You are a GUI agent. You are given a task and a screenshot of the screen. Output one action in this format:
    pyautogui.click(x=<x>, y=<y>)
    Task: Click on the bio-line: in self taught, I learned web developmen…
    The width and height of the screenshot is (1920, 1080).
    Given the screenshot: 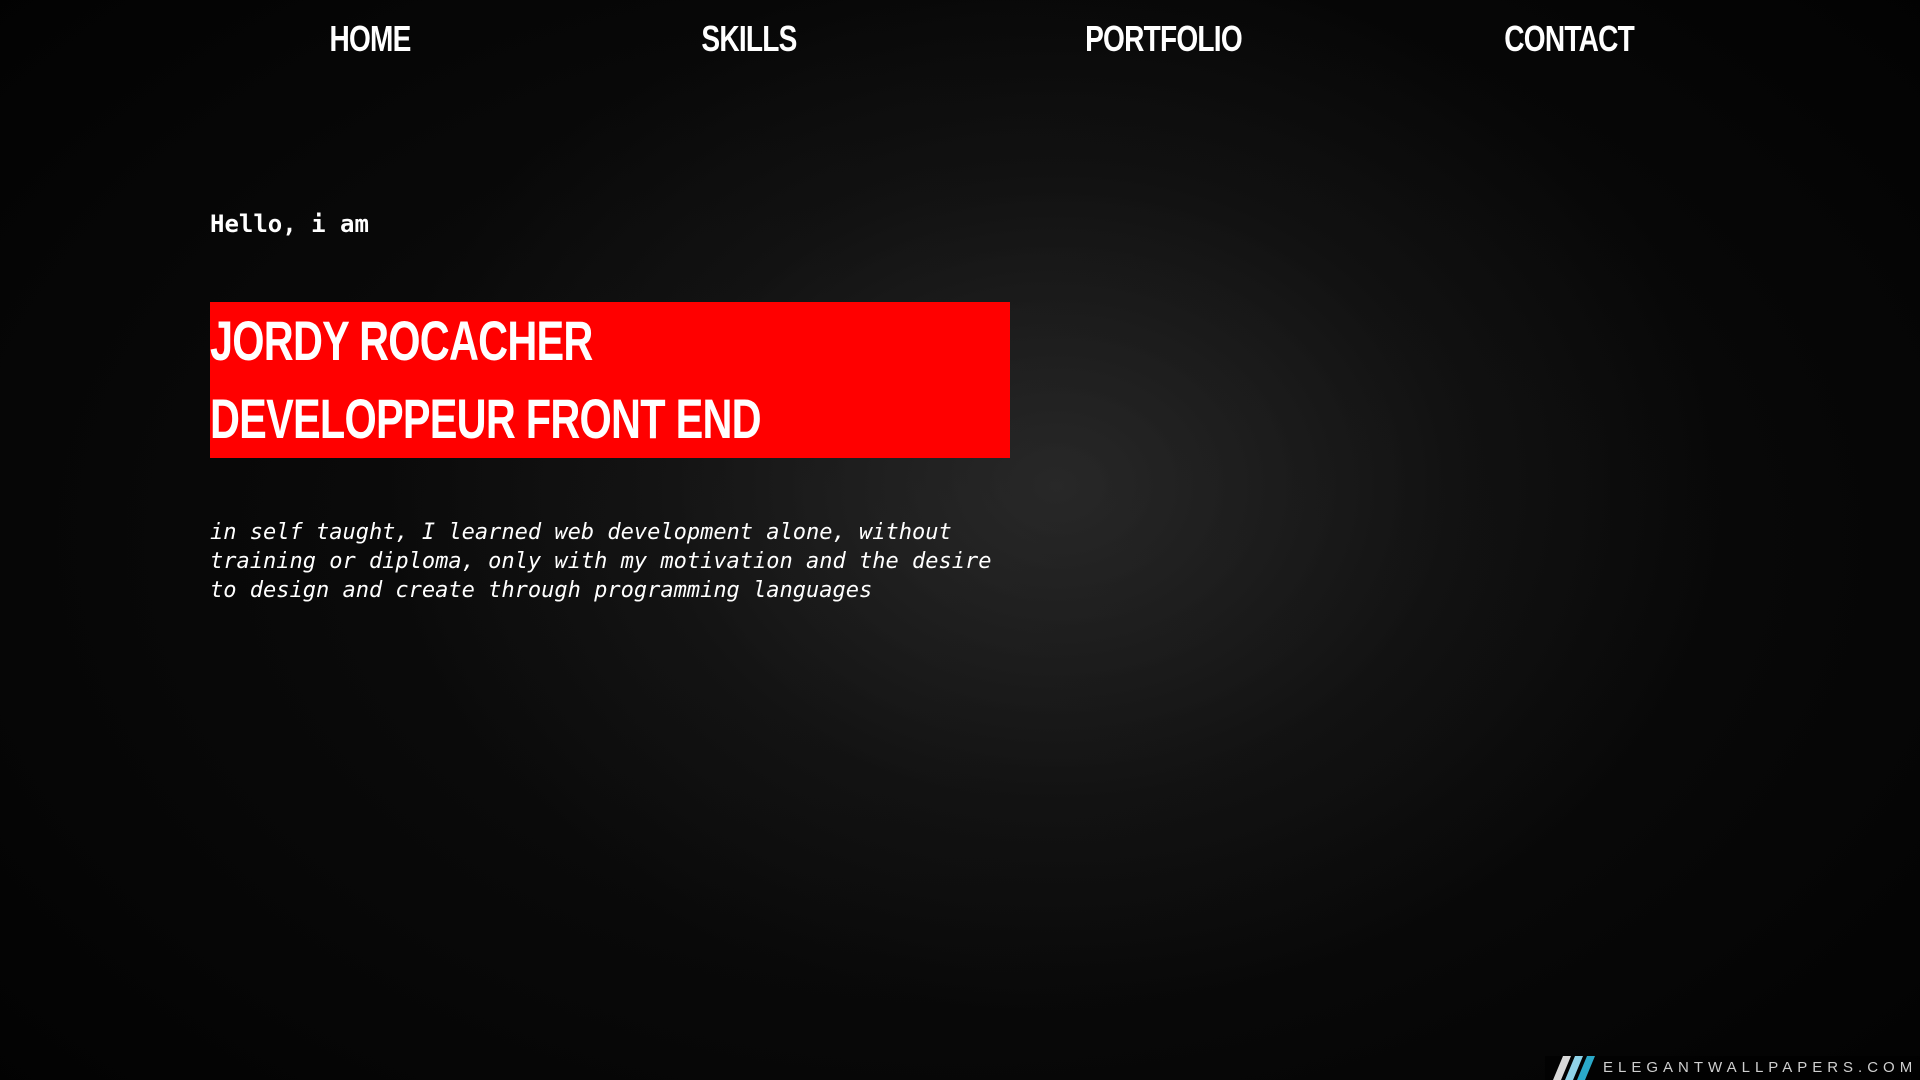 What is the action you would take?
    pyautogui.click(x=581, y=532)
    